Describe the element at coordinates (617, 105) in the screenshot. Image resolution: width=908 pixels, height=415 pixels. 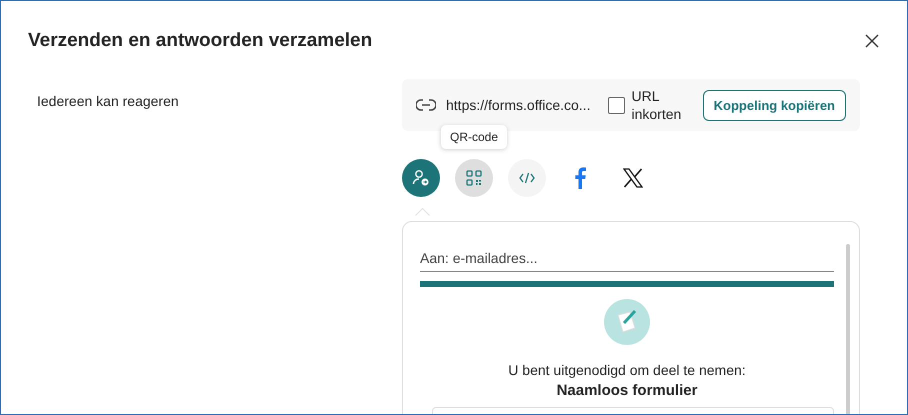
I see `shorten-url-checkbox` at that location.